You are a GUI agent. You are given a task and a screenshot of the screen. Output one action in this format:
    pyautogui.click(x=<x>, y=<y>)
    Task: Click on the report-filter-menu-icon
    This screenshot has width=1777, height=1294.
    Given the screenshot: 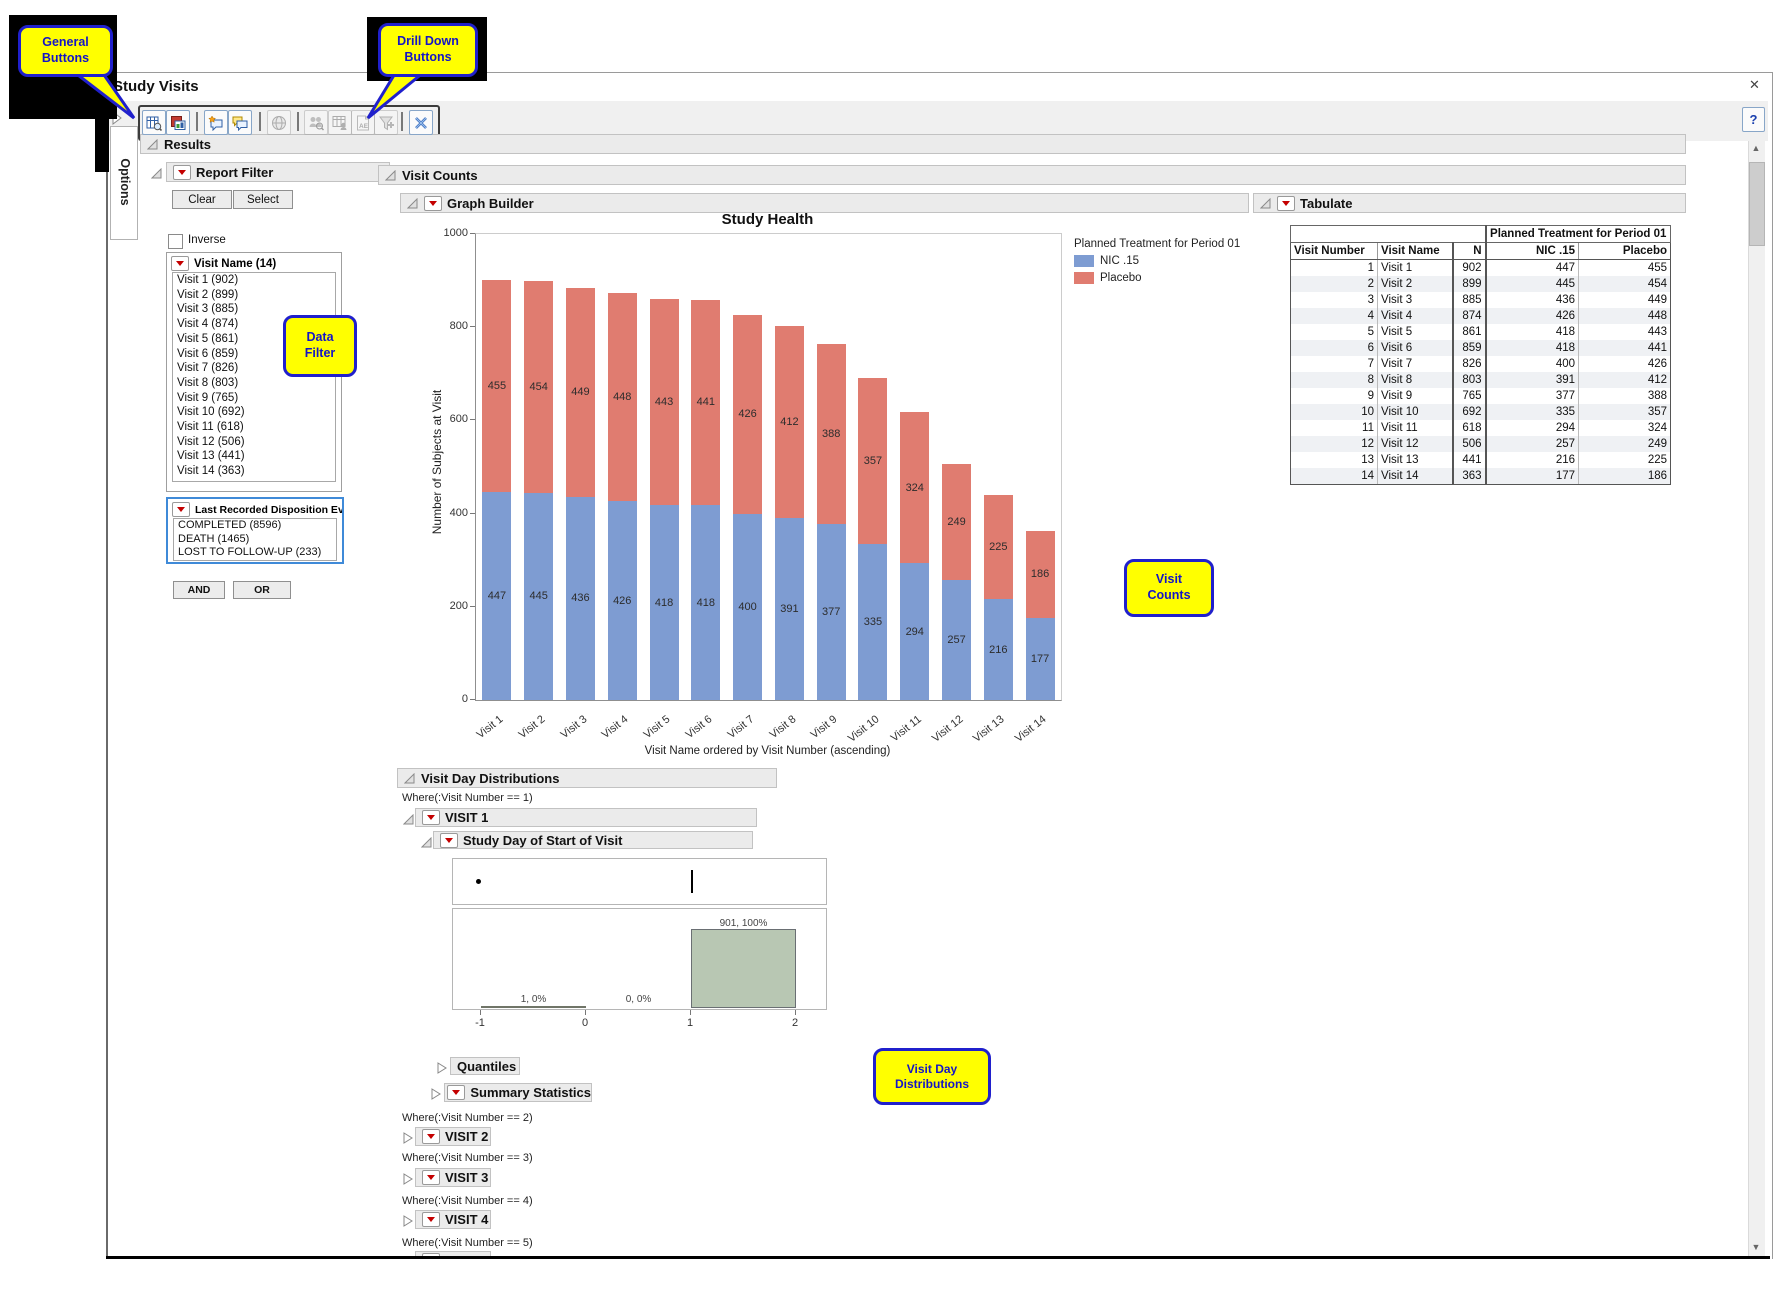 What is the action you would take?
    pyautogui.click(x=182, y=172)
    